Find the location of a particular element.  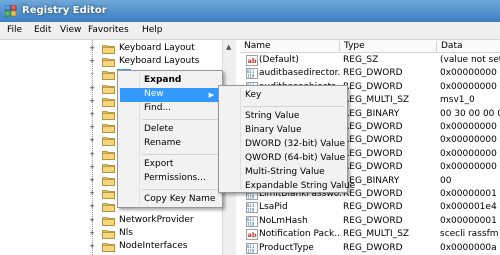

tree-item: + NodeInterfaces is located at coordinates (117, 246).